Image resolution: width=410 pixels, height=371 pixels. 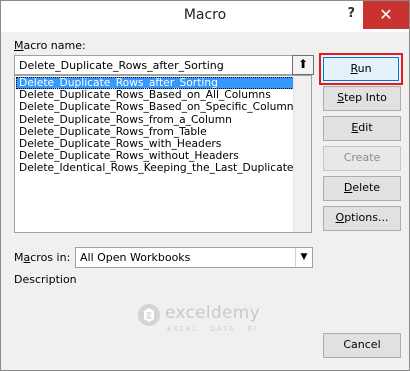 I want to click on chevron-down-icon: ▼, so click(x=303, y=257).